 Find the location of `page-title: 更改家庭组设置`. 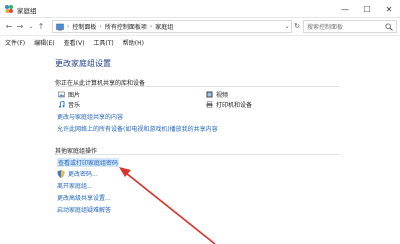

page-title: 更改家庭组设置 is located at coordinates (83, 63).